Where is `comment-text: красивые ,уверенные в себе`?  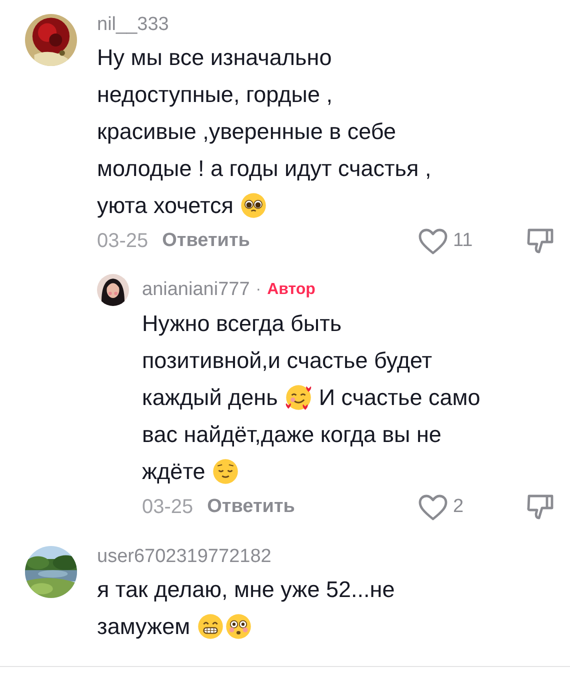
comment-text: красивые ,уверенные в себе is located at coordinates (246, 132).